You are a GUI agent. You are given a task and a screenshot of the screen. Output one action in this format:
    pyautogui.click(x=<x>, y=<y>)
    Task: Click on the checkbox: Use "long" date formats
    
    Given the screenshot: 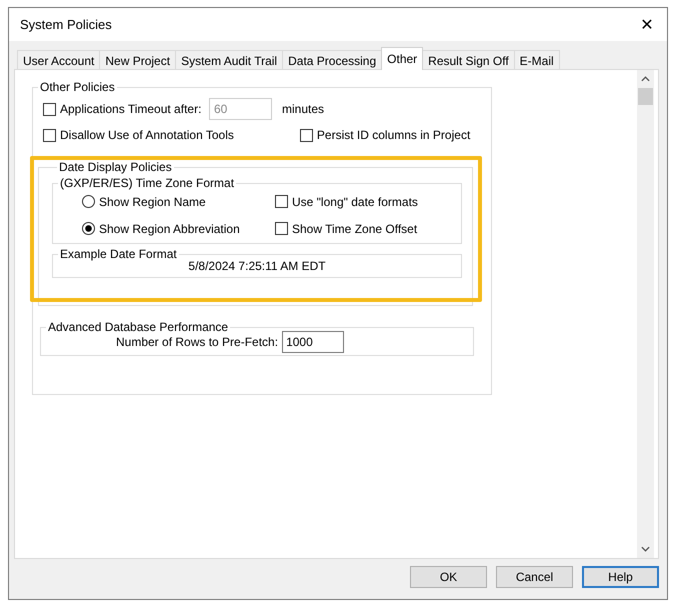 What is the action you would take?
    pyautogui.click(x=365, y=201)
    